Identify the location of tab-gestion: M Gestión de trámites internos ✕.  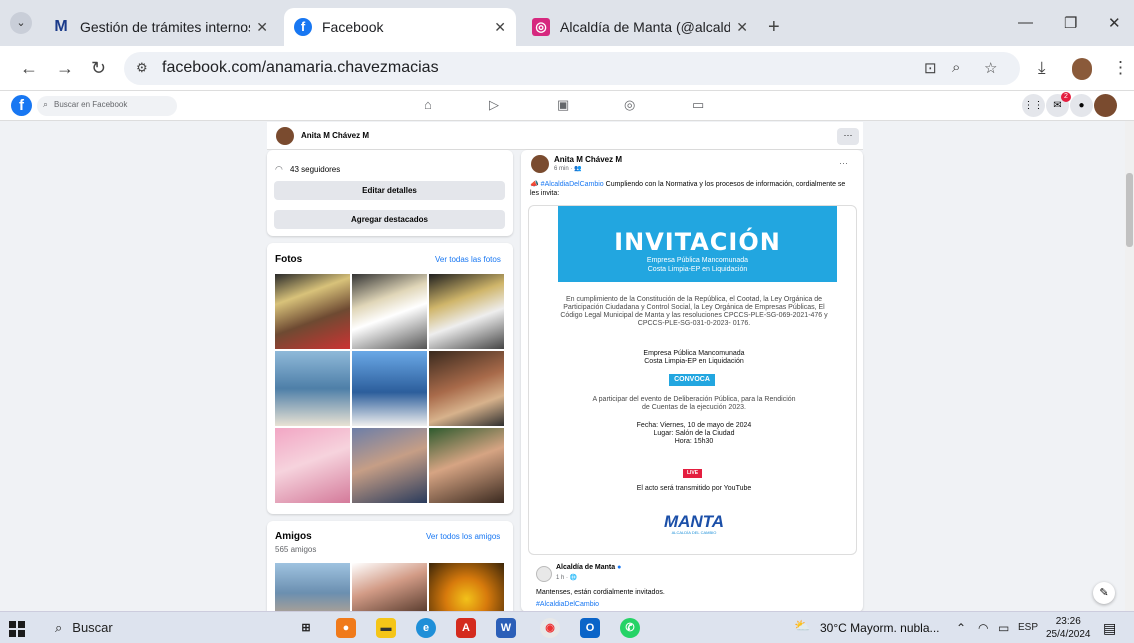
(160, 27).